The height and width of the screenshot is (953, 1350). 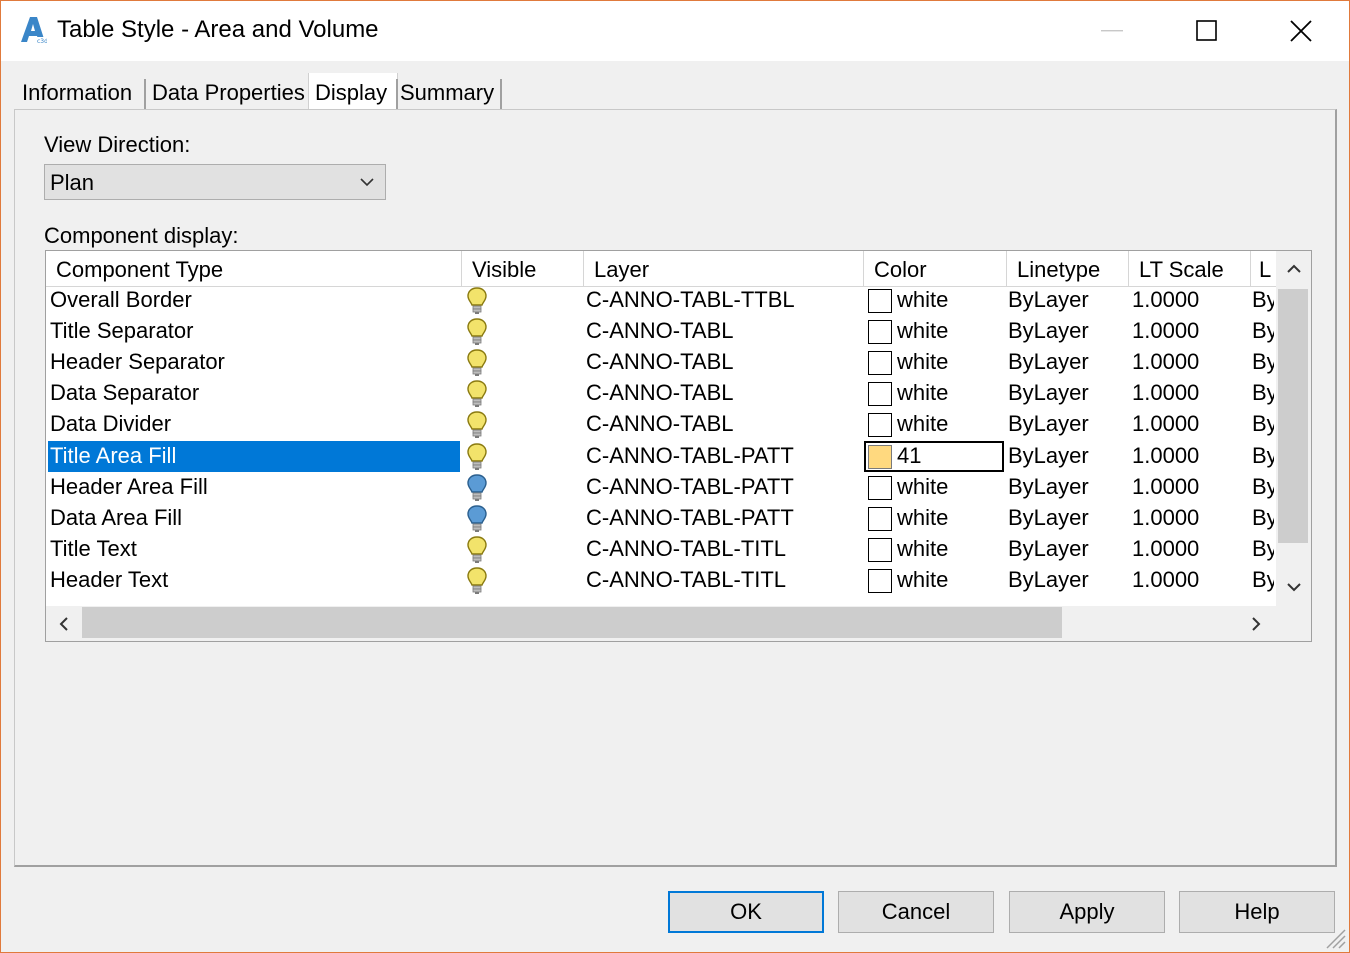 What do you see at coordinates (1256, 623) in the screenshot?
I see `scroll-right-button` at bounding box center [1256, 623].